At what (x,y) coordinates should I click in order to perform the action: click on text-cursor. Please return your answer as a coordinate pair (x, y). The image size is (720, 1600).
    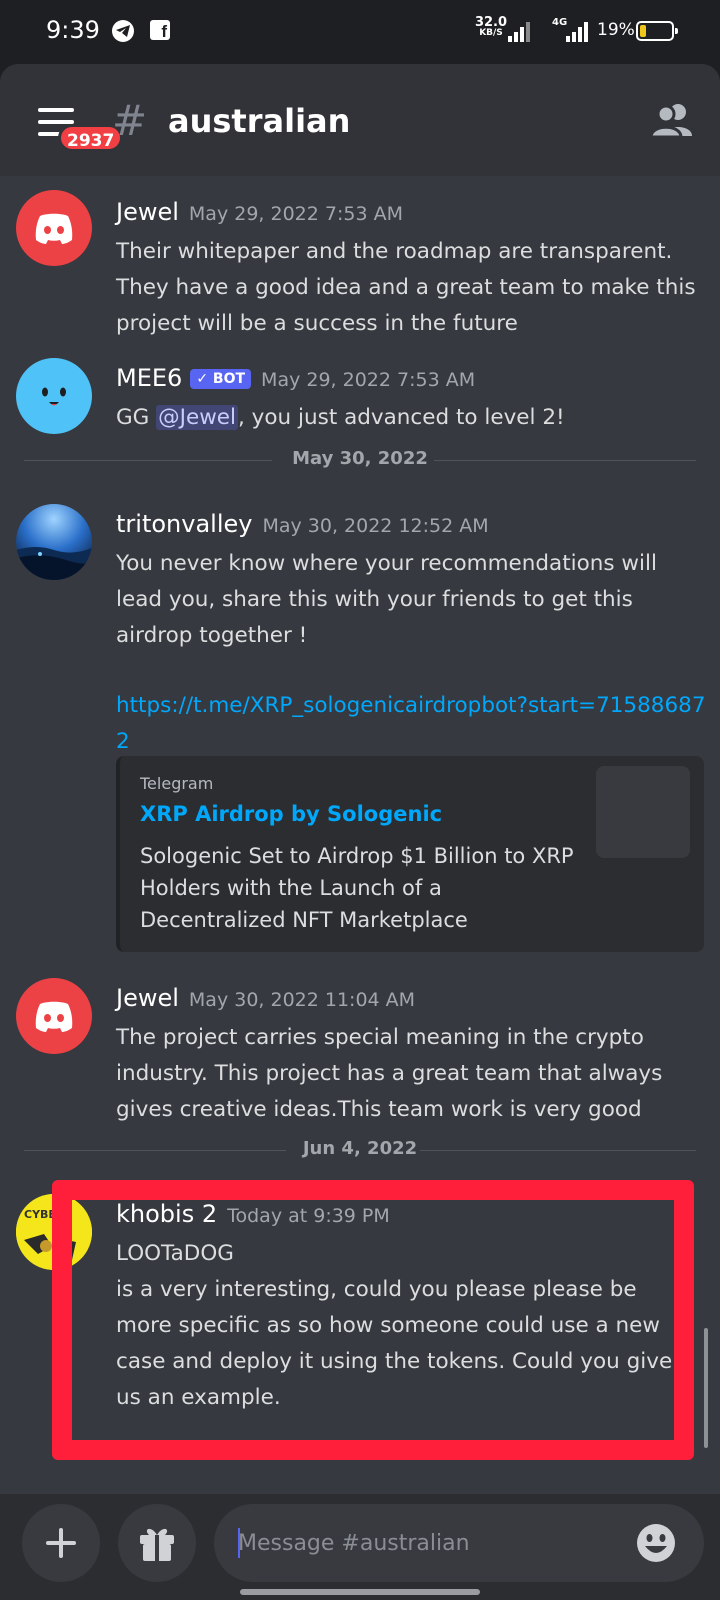
    Looking at the image, I should click on (239, 1543).